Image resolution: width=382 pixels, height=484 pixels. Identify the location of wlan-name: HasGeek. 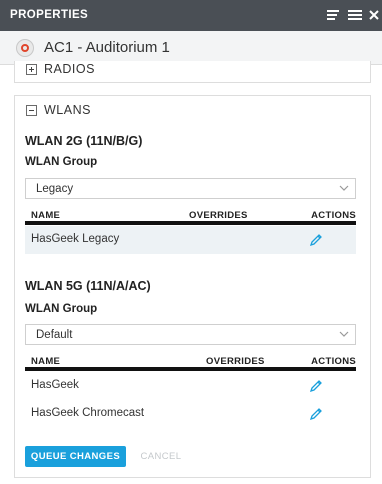
(55, 385).